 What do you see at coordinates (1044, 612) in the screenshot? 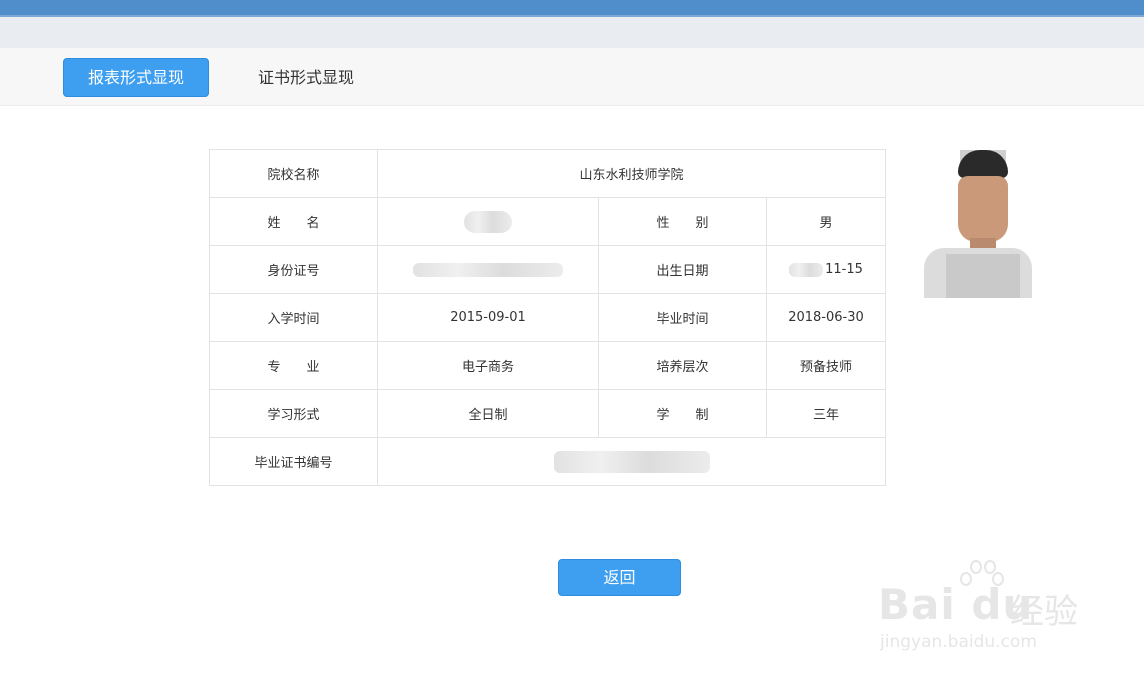
I see `watermark-cn-text: 经验` at bounding box center [1044, 612].